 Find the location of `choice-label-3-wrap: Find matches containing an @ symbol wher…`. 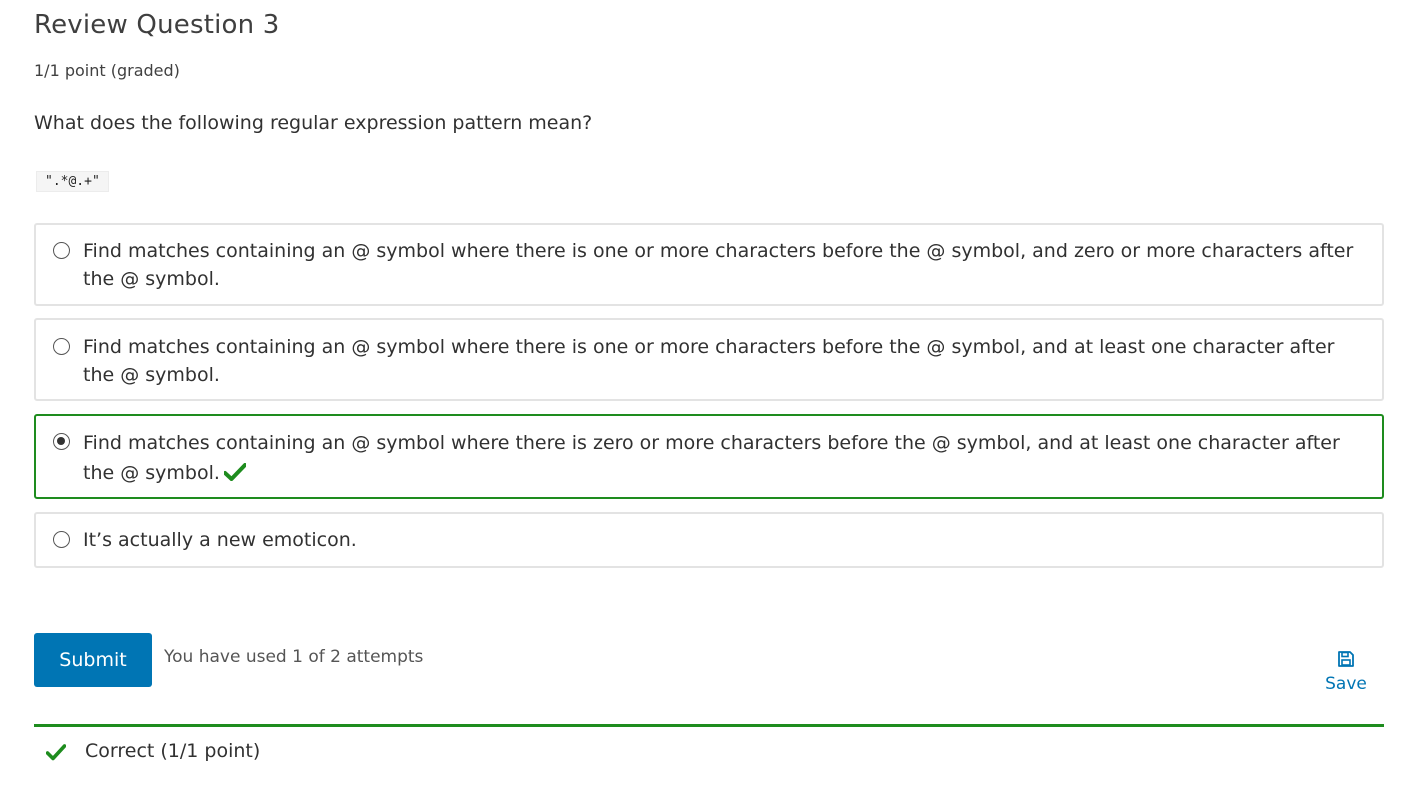

choice-label-3-wrap: Find matches containing an @ symbol wher… is located at coordinates (723, 459).